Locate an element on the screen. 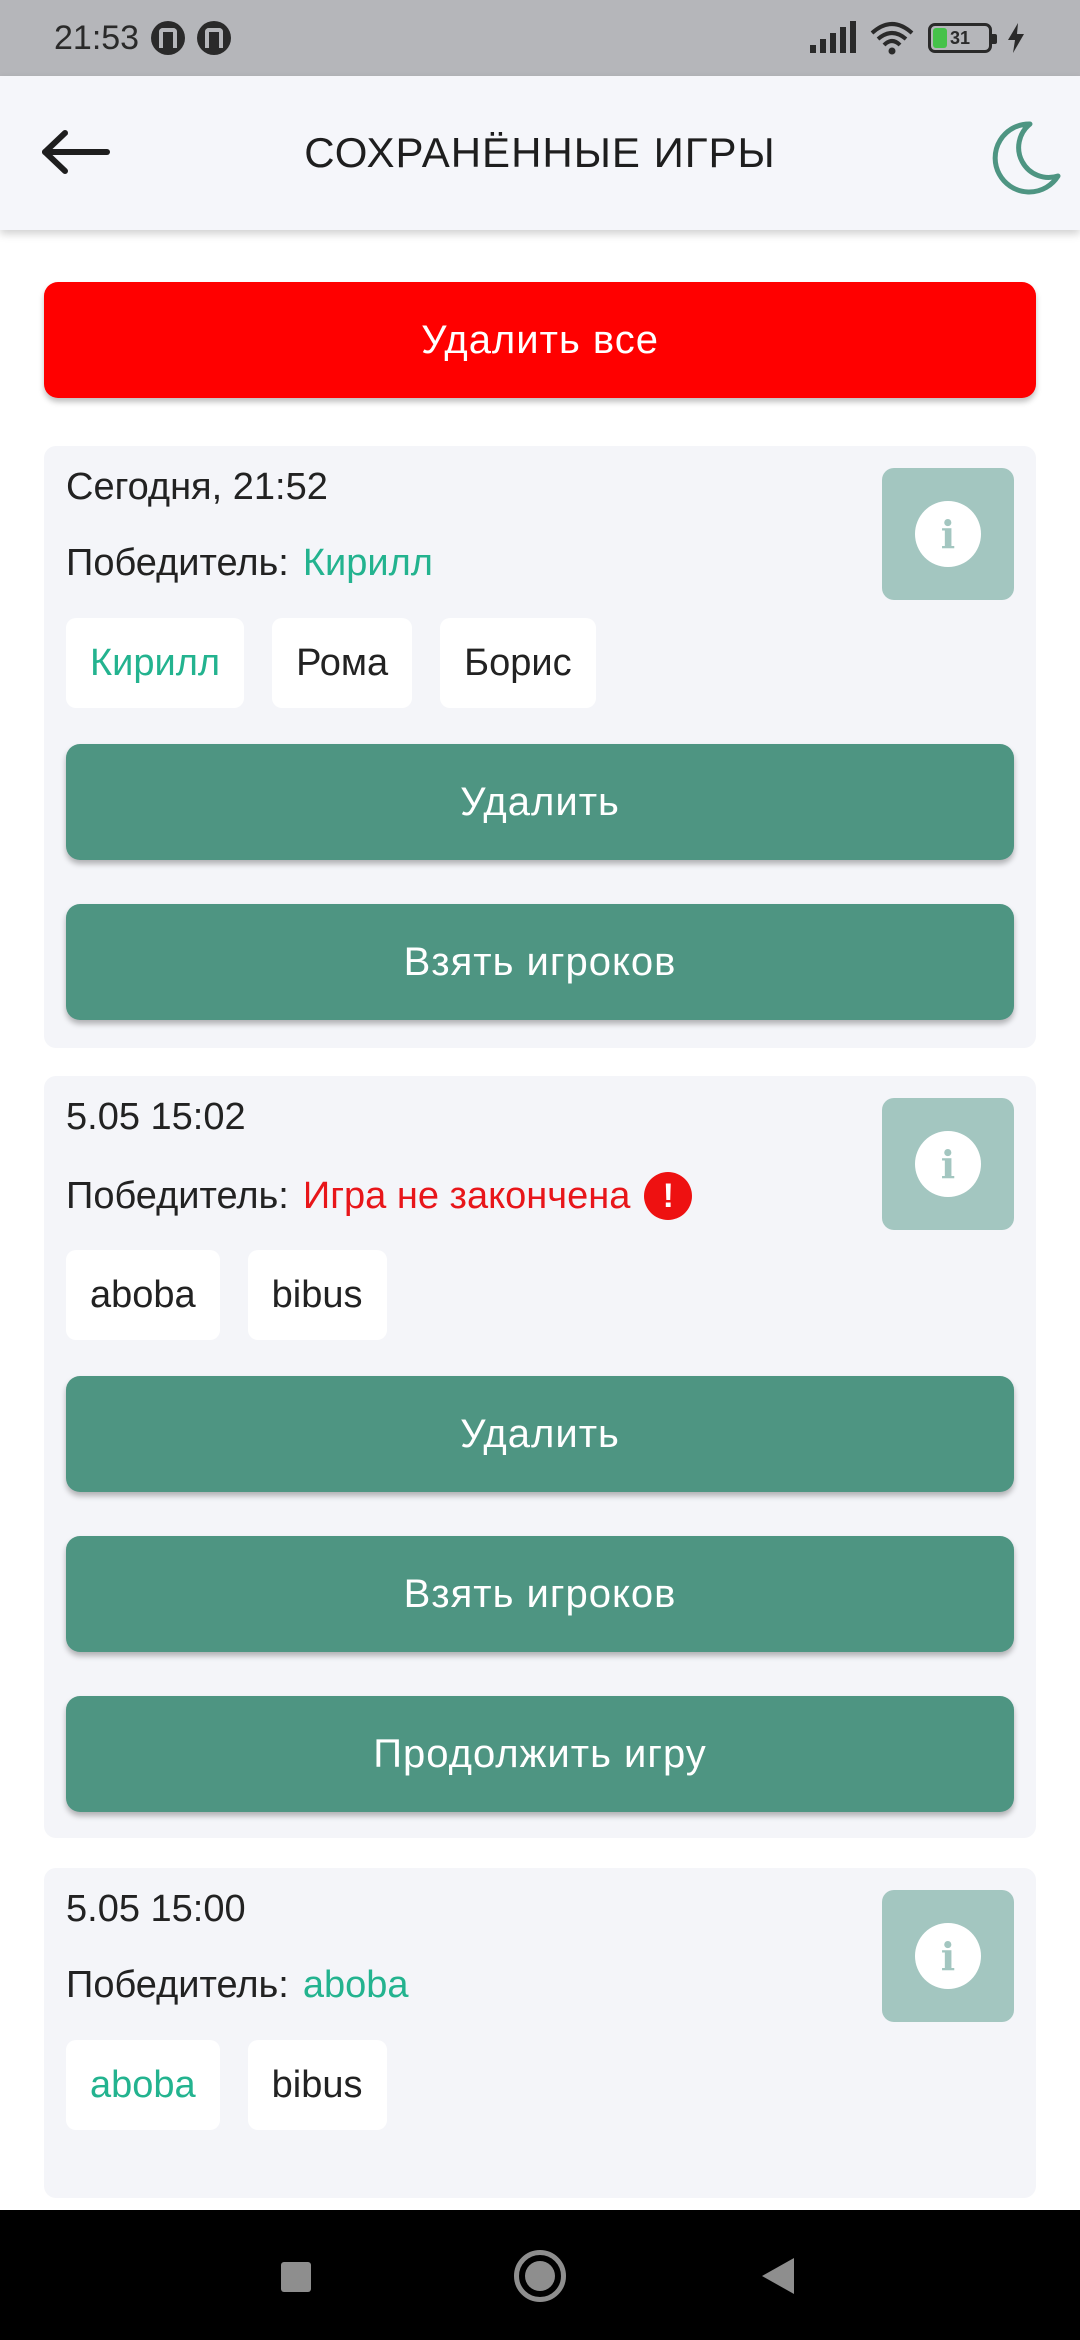 The height and width of the screenshot is (2340, 1080). continue-game-button: Продолжить игру is located at coordinates (540, 1754).